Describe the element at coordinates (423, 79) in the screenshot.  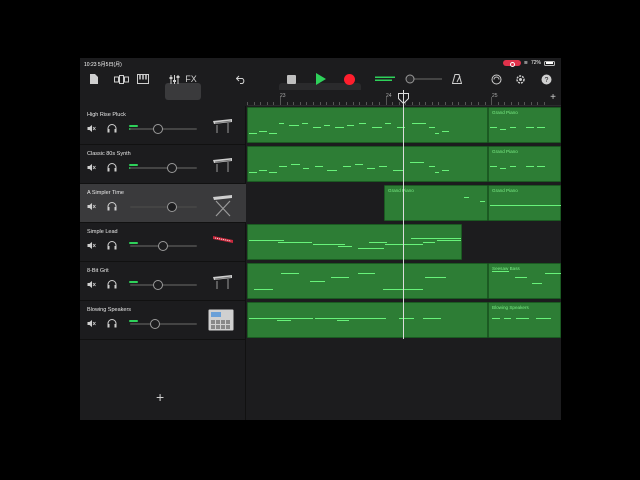
I see `master-volume-slider` at that location.